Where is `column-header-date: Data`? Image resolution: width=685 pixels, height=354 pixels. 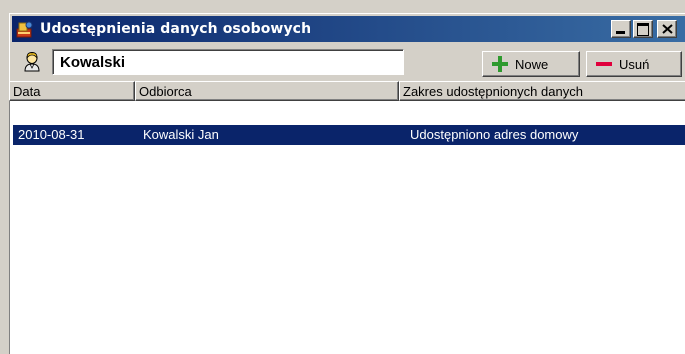
column-header-date: Data is located at coordinates (72, 91).